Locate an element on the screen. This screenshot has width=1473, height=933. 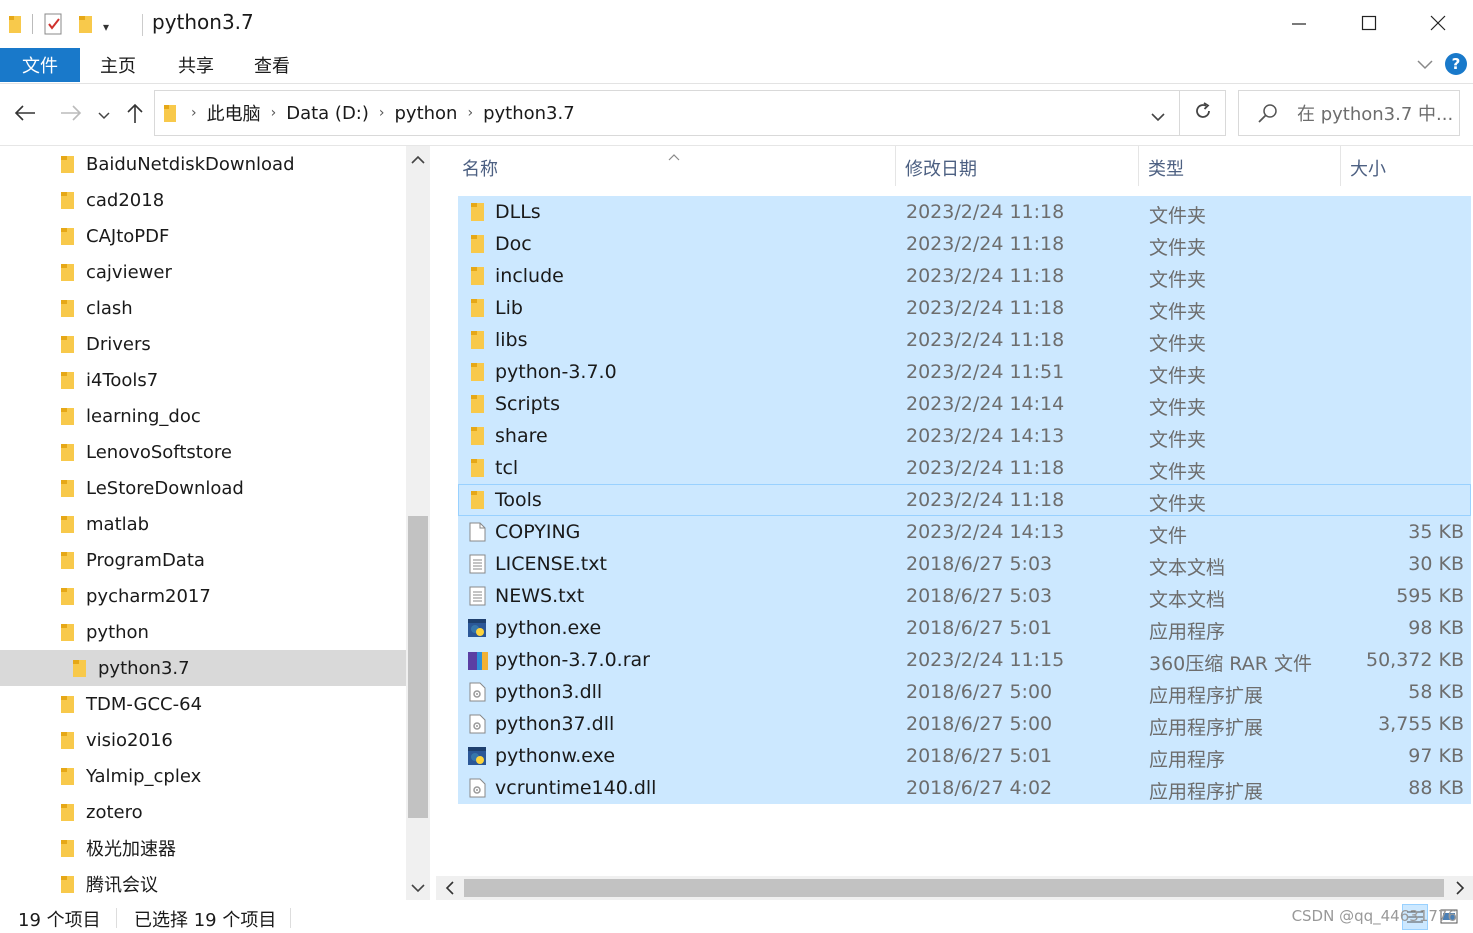
tree-item: Yalmip_cplex is located at coordinates (203, 776).